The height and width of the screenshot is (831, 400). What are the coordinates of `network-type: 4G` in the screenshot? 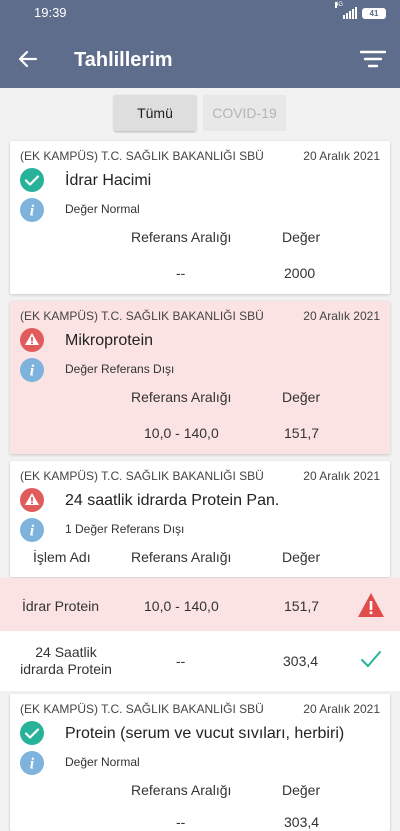 It's located at (339, 5).